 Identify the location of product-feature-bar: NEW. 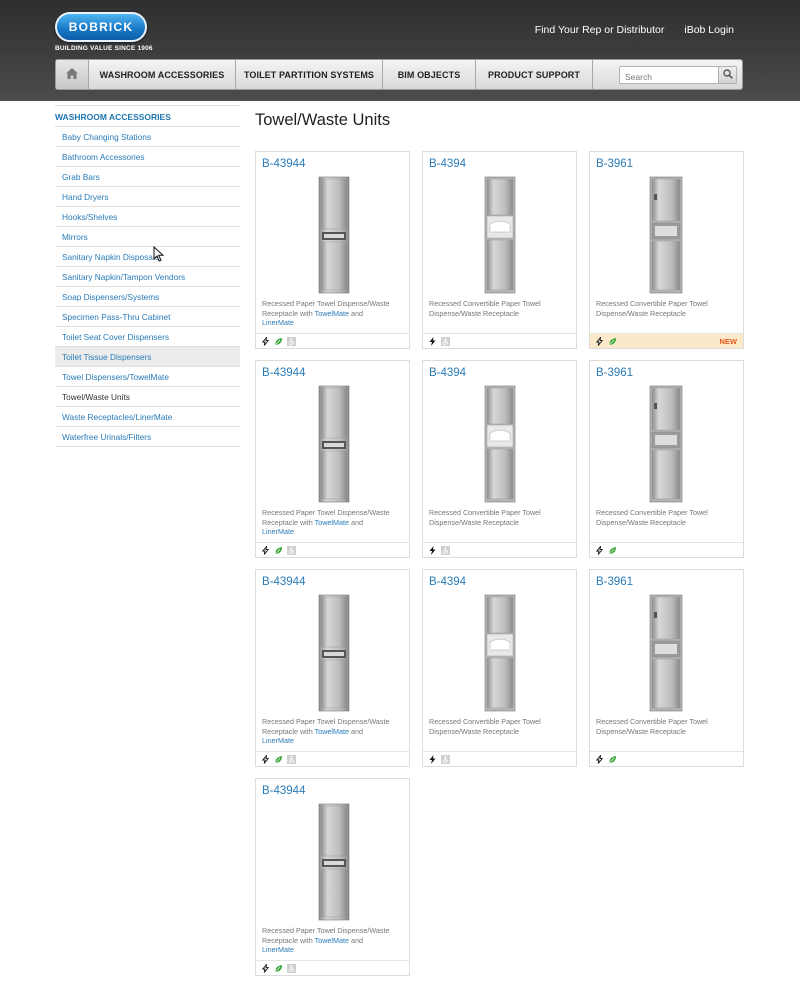
(666, 340).